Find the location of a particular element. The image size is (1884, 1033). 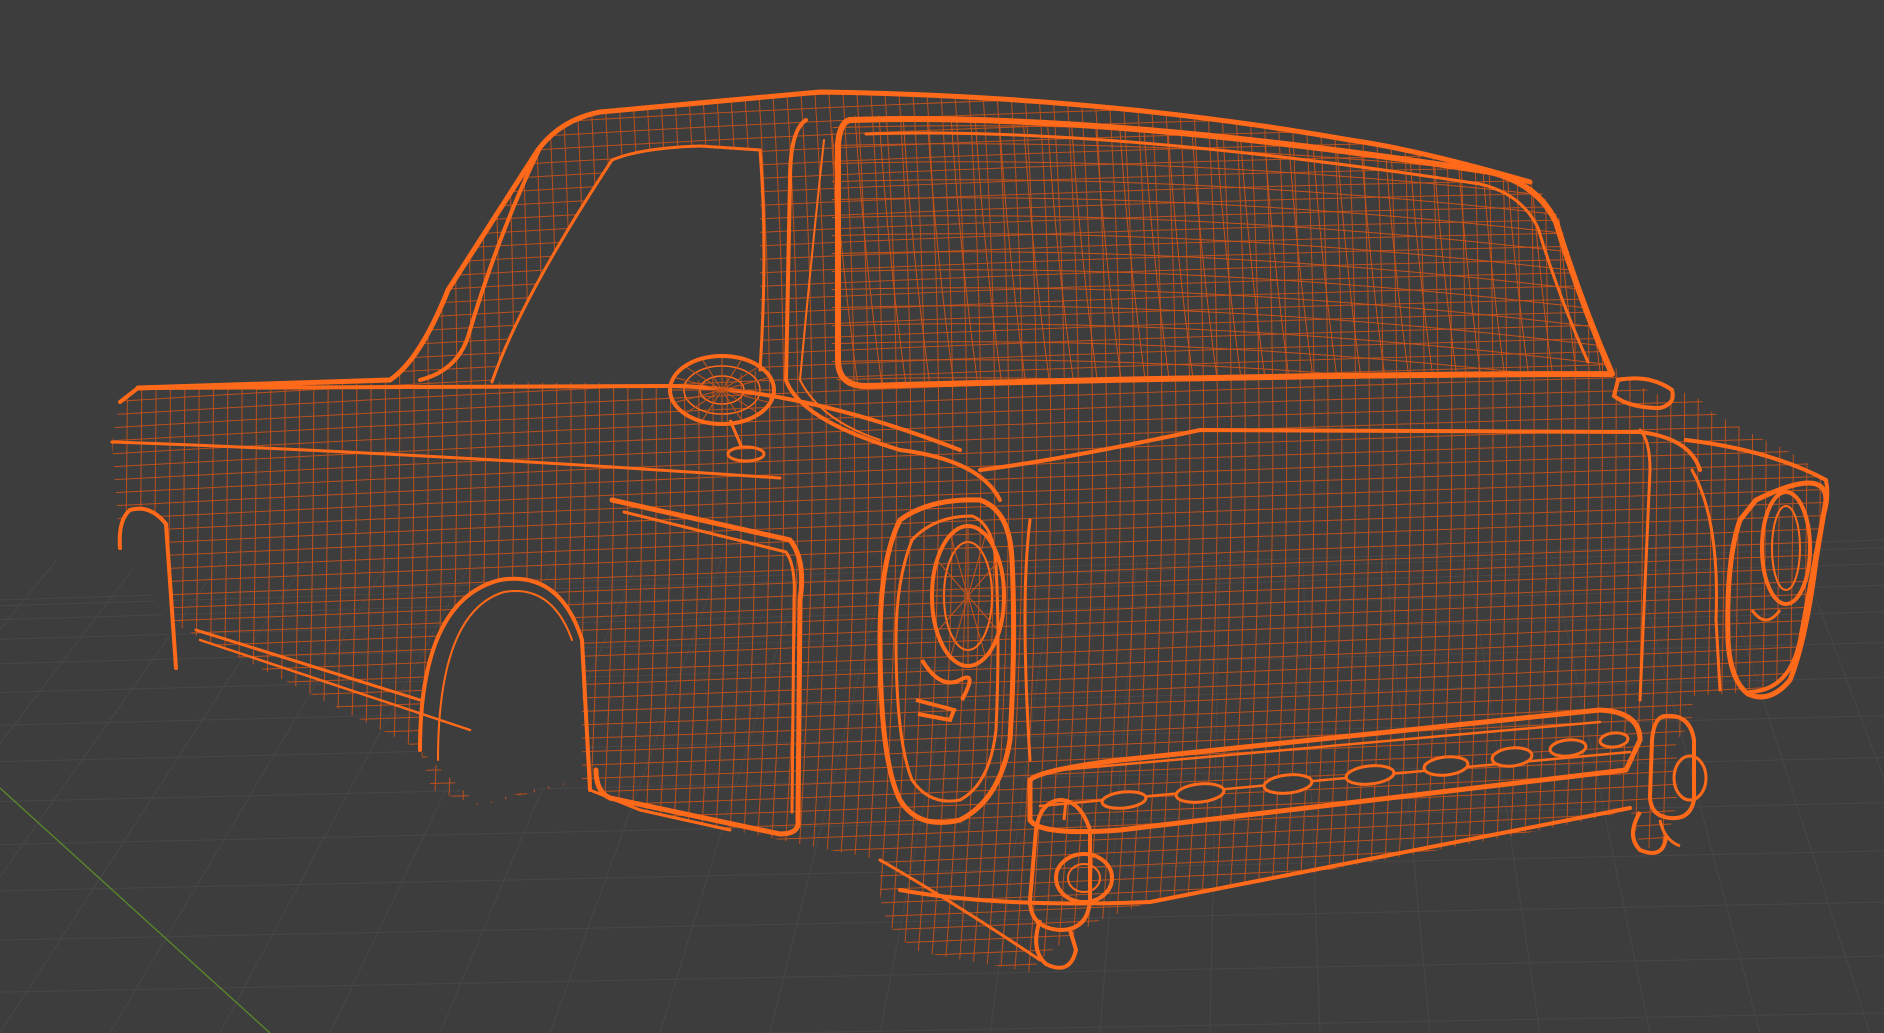

trunk-edge is located at coordinates (1340, 450).